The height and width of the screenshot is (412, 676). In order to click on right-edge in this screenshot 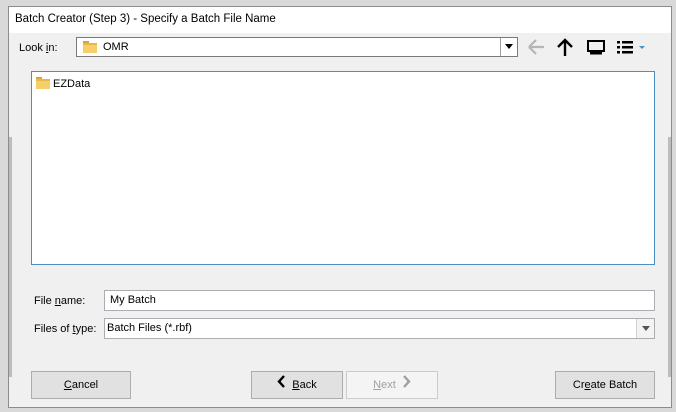, I will do `click(669, 257)`.